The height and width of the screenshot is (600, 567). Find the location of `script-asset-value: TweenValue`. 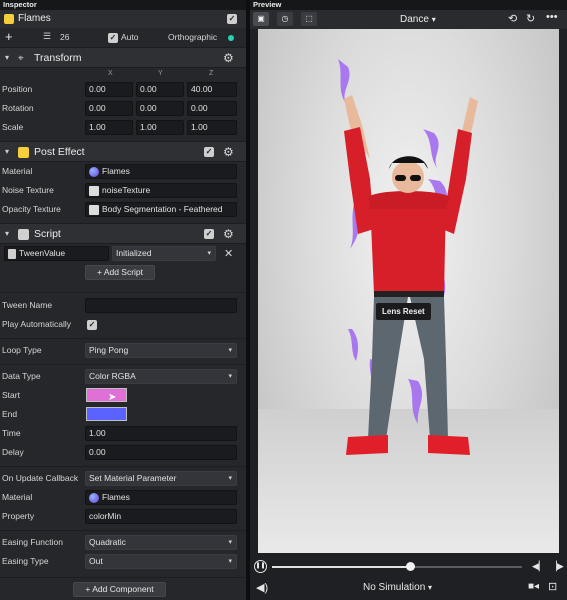

script-asset-value: TweenValue is located at coordinates (42, 253).